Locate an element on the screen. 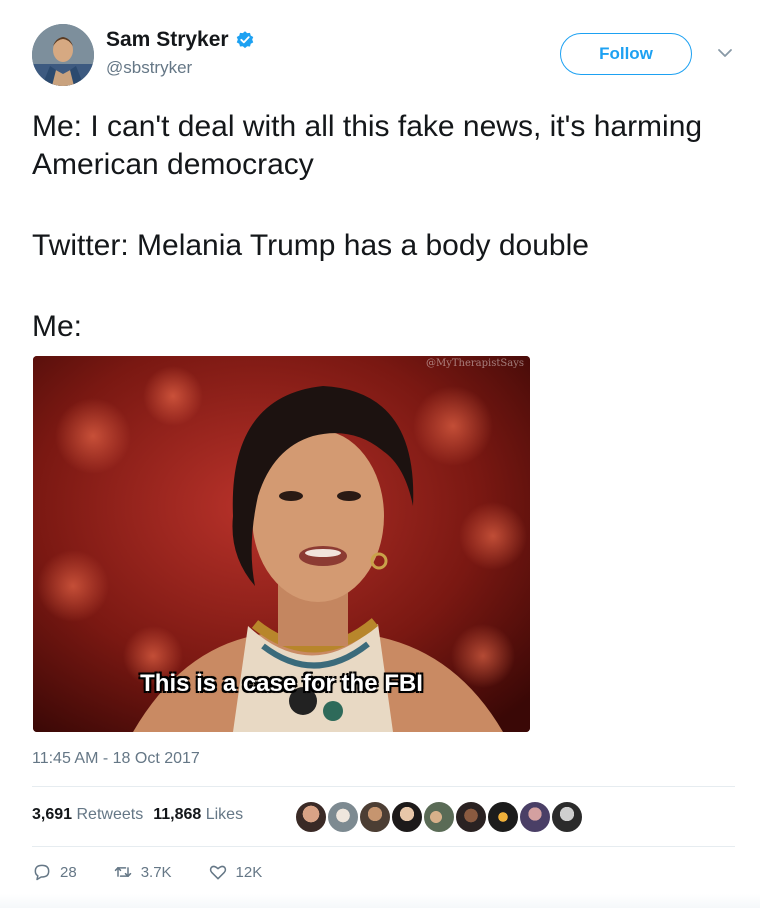 The width and height of the screenshot is (760, 908). retweet-count: 3.7K is located at coordinates (156, 872).